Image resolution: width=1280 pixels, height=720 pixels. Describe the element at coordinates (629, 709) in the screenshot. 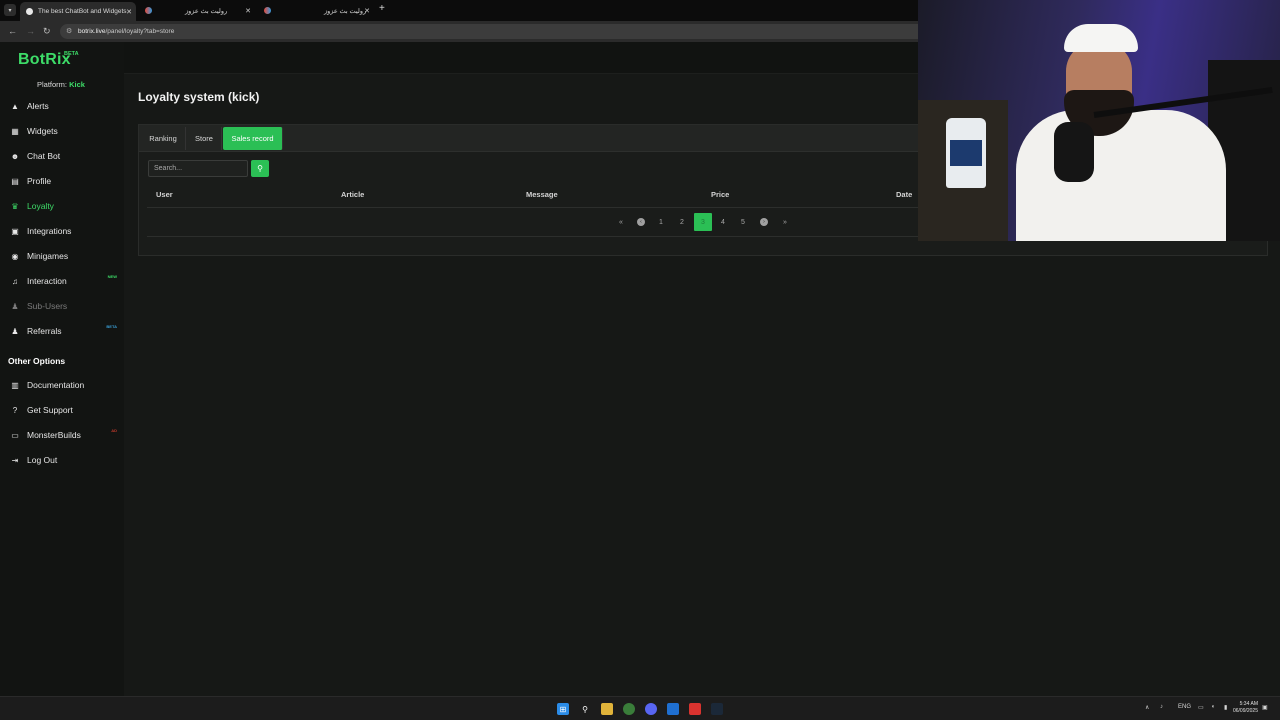

I see `chrome-icon` at that location.